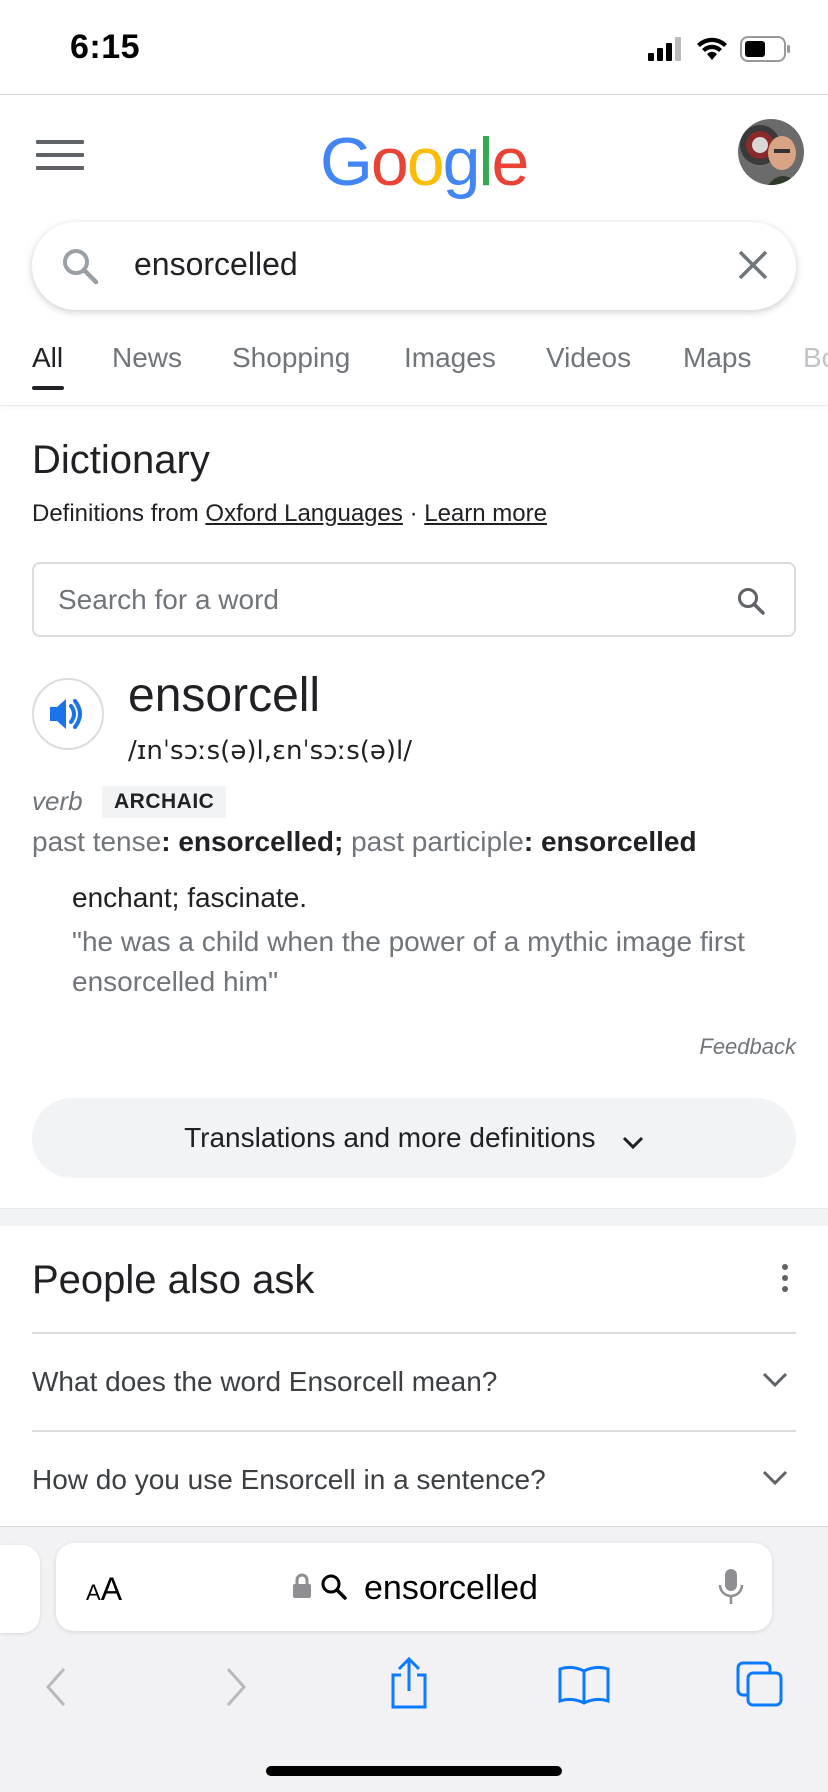  I want to click on section-divider, so click(414, 1217).